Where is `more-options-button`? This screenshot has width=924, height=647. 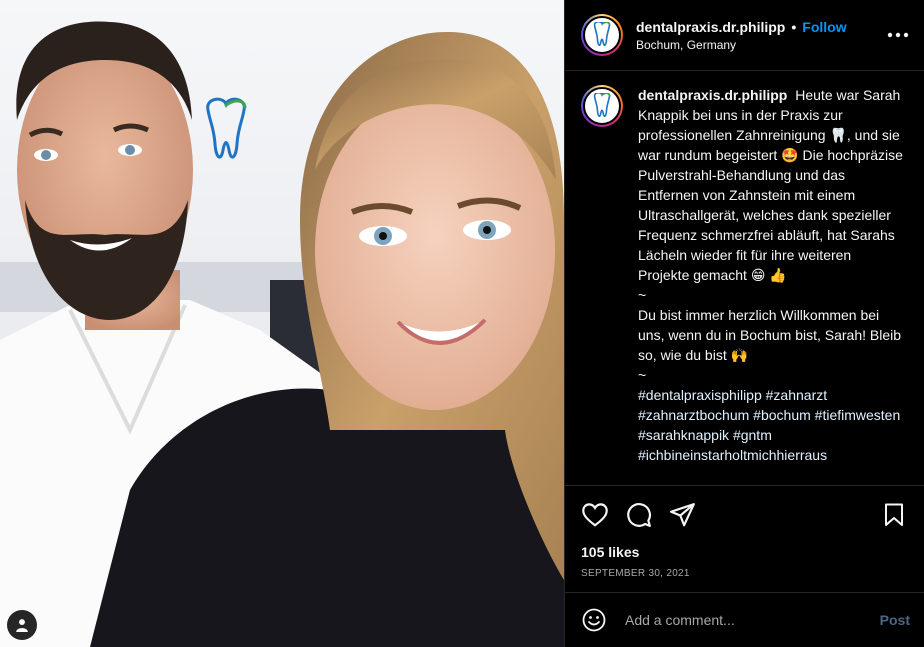
more-options-button is located at coordinates (898, 35).